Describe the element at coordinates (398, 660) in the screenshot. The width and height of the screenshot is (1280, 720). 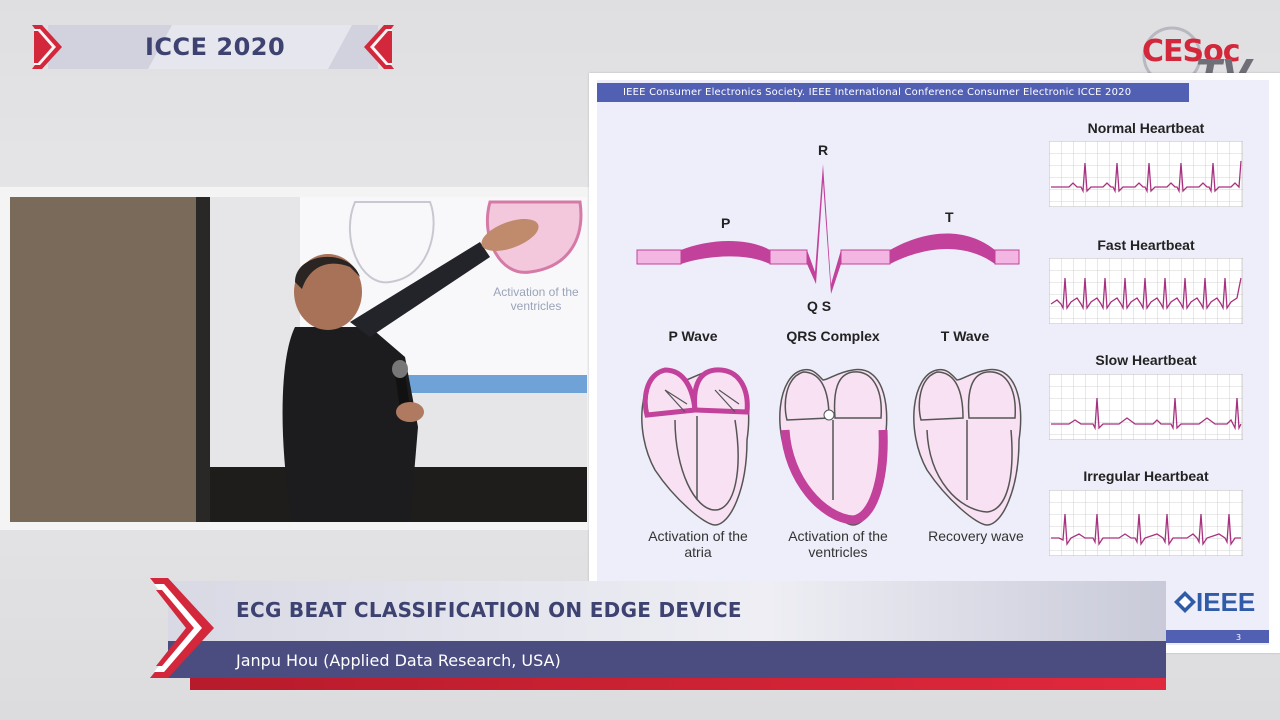
I see `speaker-name: Janpu Hou (Applied Data Research, USA)` at that location.